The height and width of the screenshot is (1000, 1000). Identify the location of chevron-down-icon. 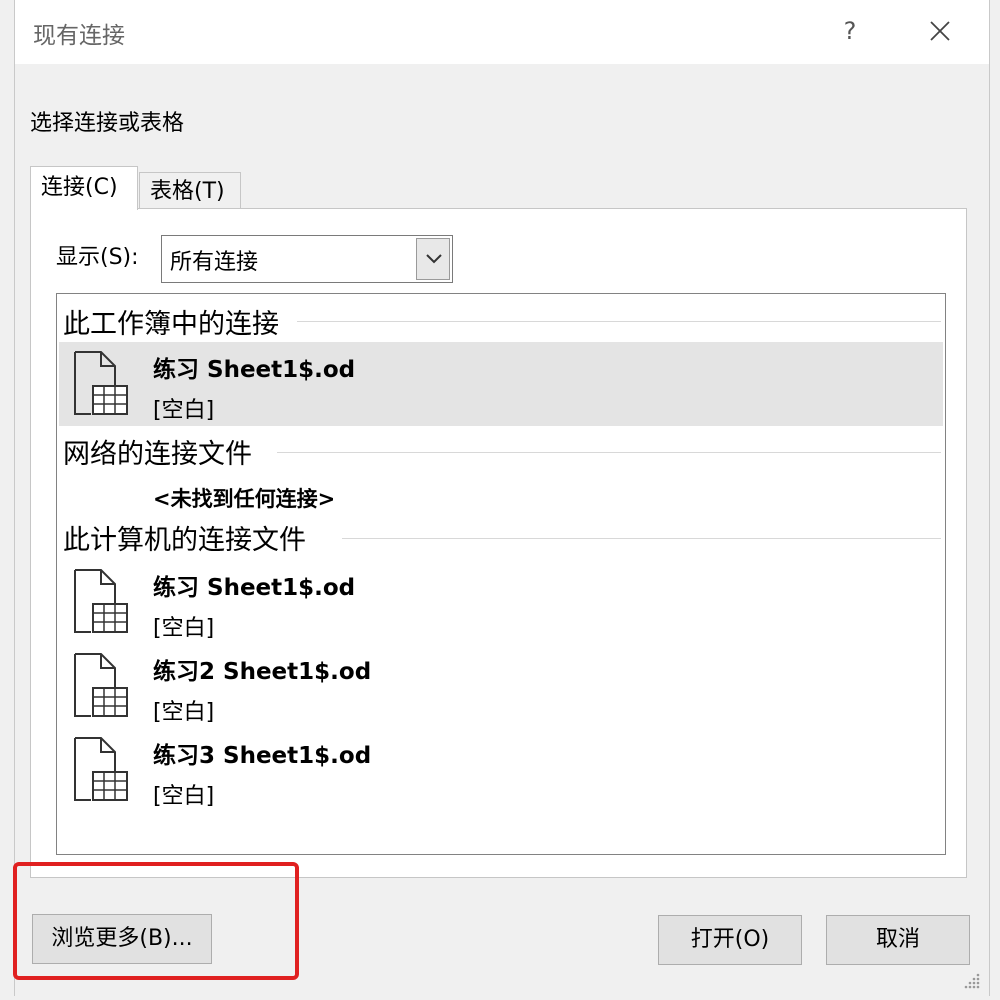
(434, 259).